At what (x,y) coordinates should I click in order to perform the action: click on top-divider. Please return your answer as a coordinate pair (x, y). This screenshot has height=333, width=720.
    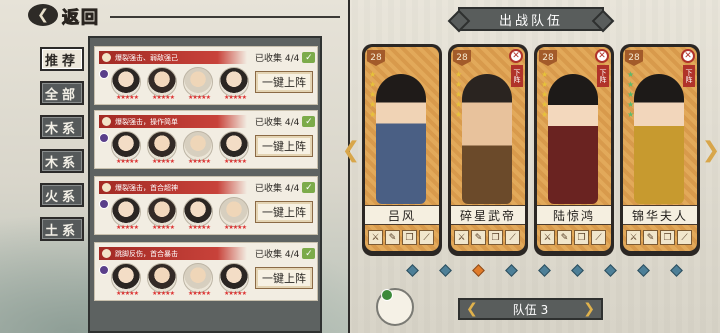
    Looking at the image, I should click on (225, 17).